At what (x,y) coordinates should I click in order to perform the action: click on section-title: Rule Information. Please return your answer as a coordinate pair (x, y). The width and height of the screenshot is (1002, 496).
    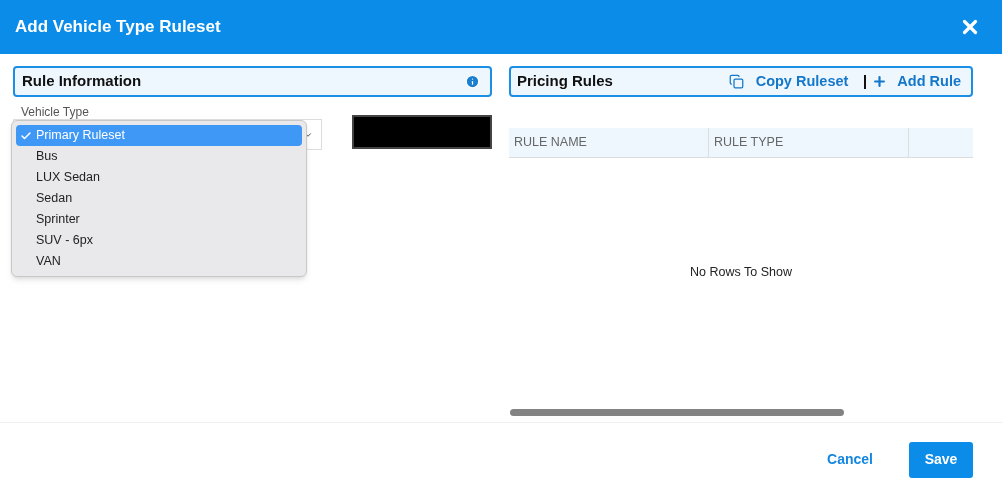
    Looking at the image, I should click on (82, 81).